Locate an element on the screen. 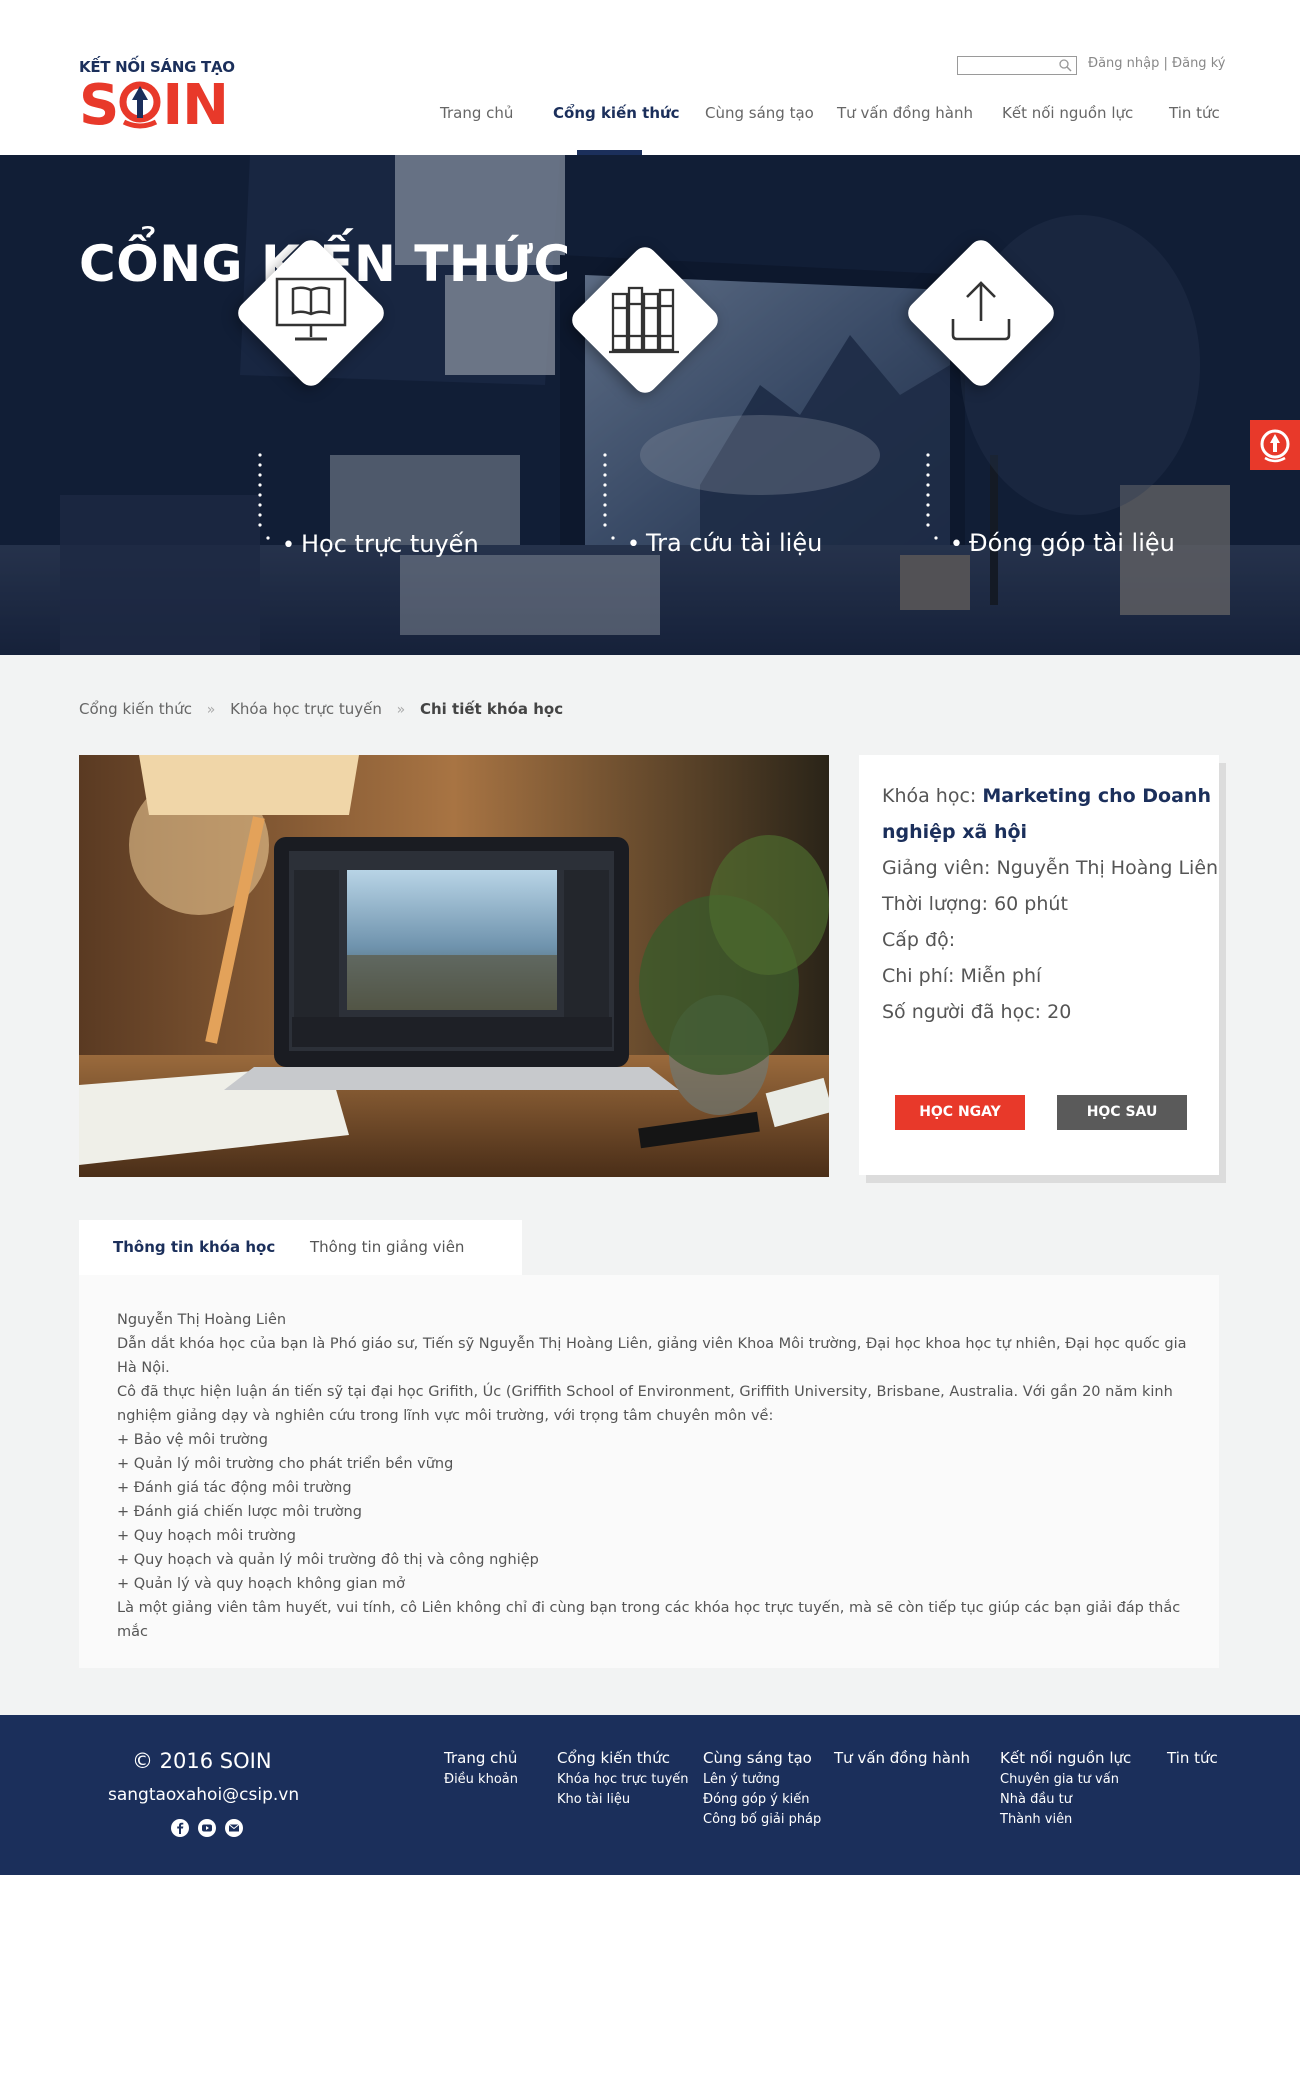 This screenshot has height=2100, width=1300. facebook-icon is located at coordinates (180, 1828).